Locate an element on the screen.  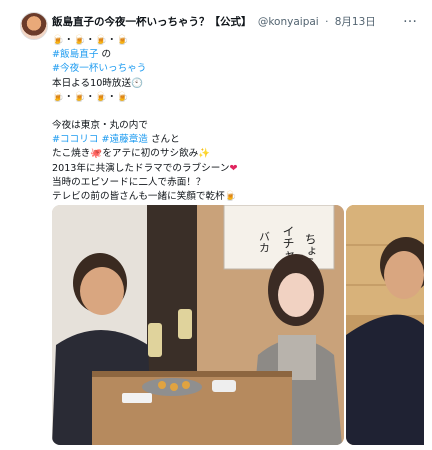
beer-row-bottom: 🍺・🍺・🍺・🍺 is located at coordinates (90, 97).